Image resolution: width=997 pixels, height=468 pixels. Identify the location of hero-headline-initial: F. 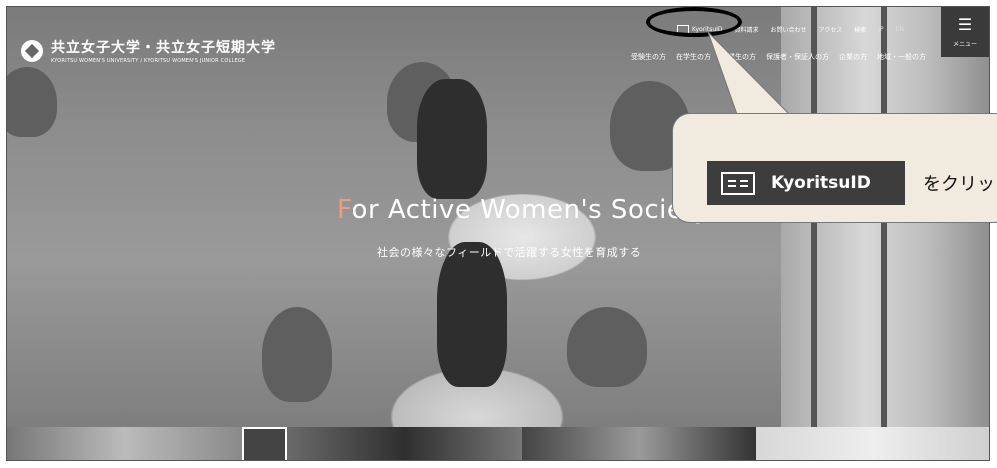
(344, 210).